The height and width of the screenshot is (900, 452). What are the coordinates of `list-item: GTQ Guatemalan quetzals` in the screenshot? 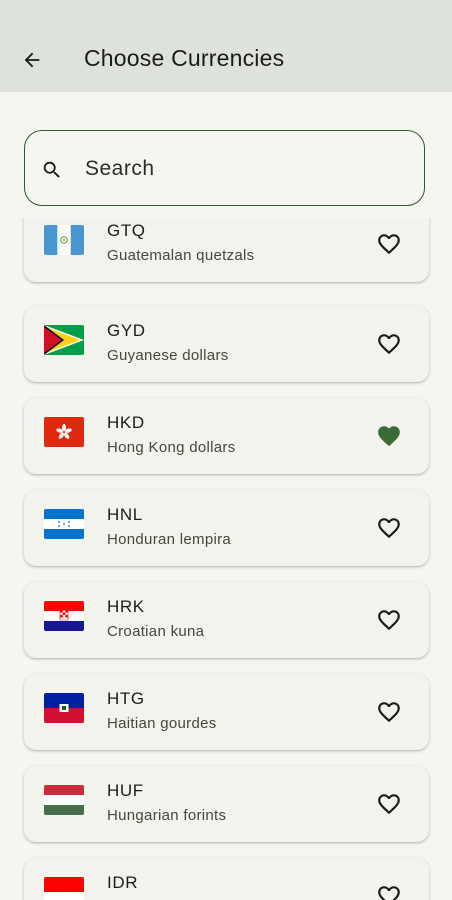 It's located at (226, 250).